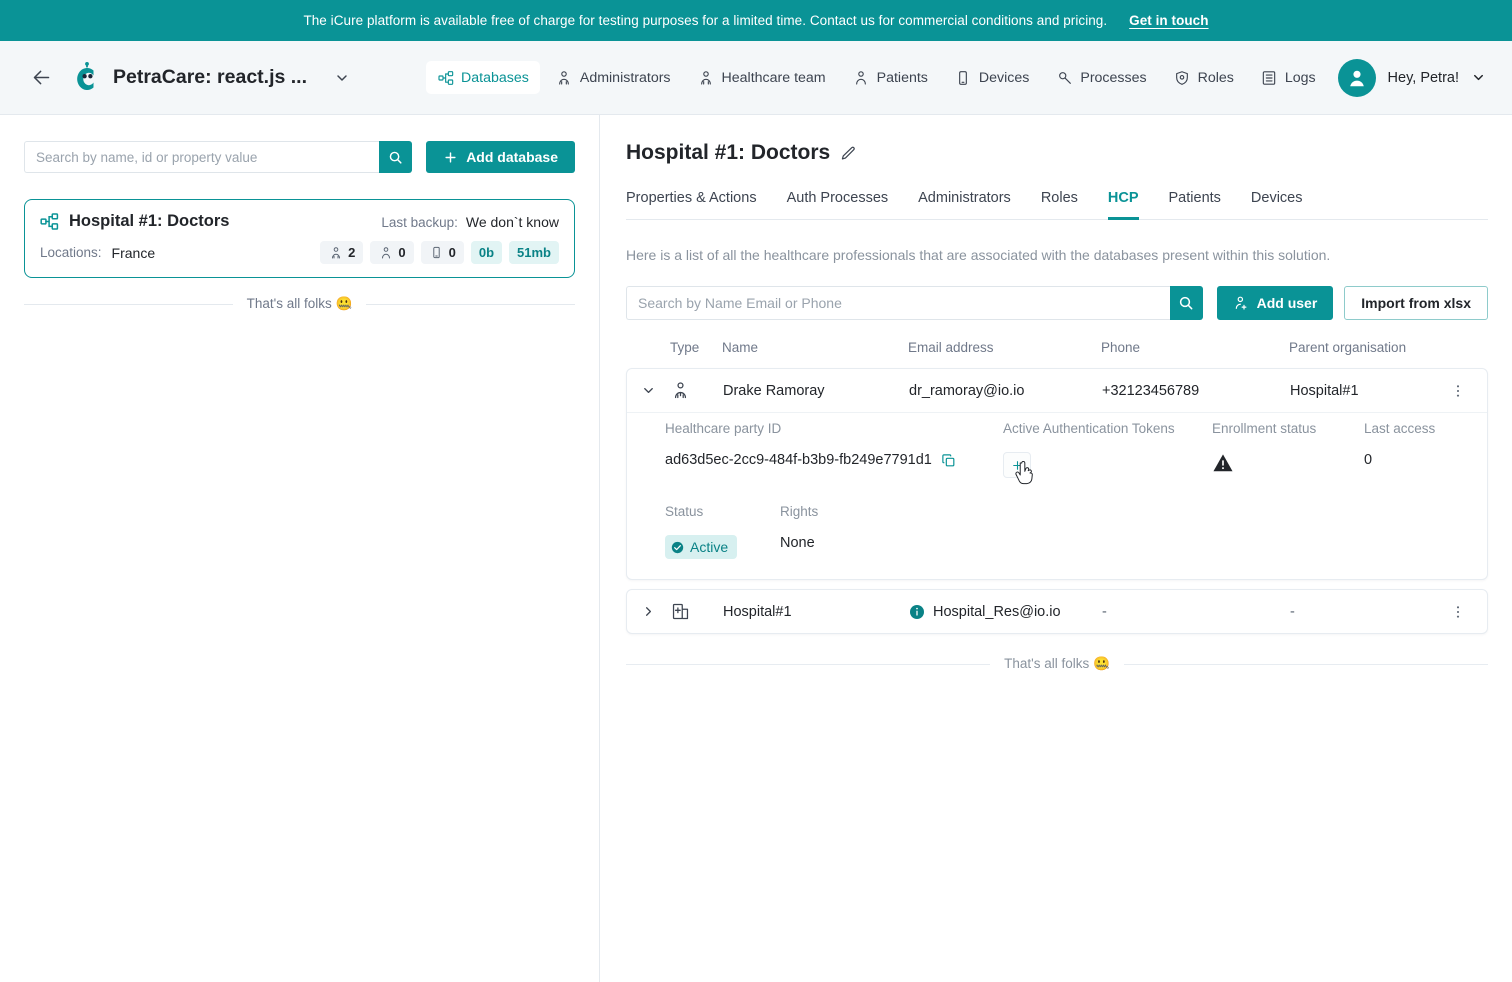 The height and width of the screenshot is (982, 1512). I want to click on tab-hcp: HCP, so click(1123, 205).